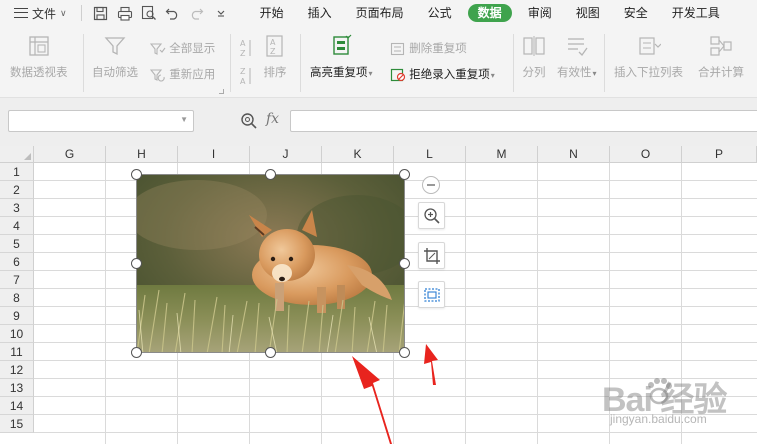 This screenshot has width=757, height=444. Describe the element at coordinates (17, 154) in the screenshot. I see `select-all-corner` at that location.